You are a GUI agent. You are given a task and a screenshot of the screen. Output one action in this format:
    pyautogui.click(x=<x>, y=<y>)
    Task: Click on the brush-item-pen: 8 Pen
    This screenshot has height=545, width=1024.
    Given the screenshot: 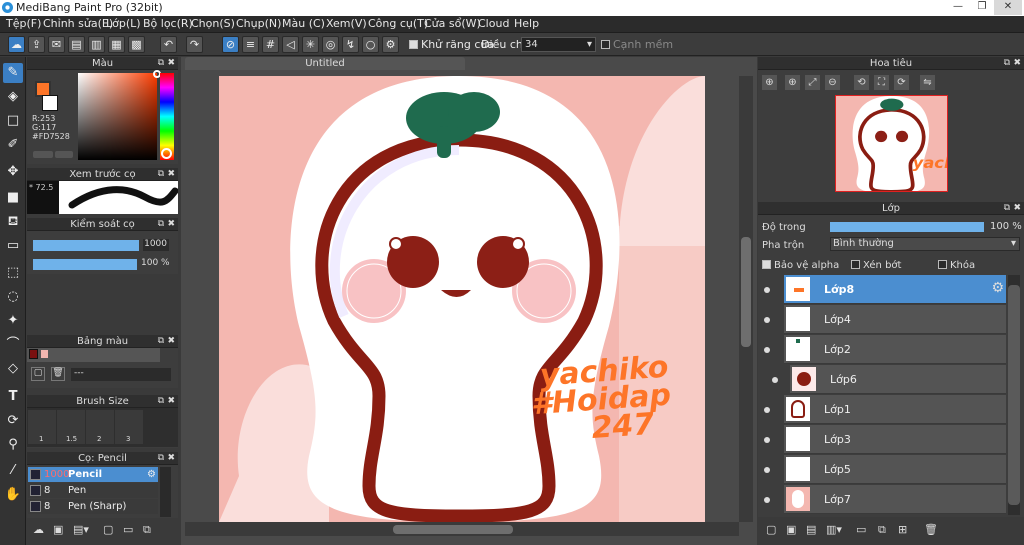 What is the action you would take?
    pyautogui.click(x=93, y=490)
    